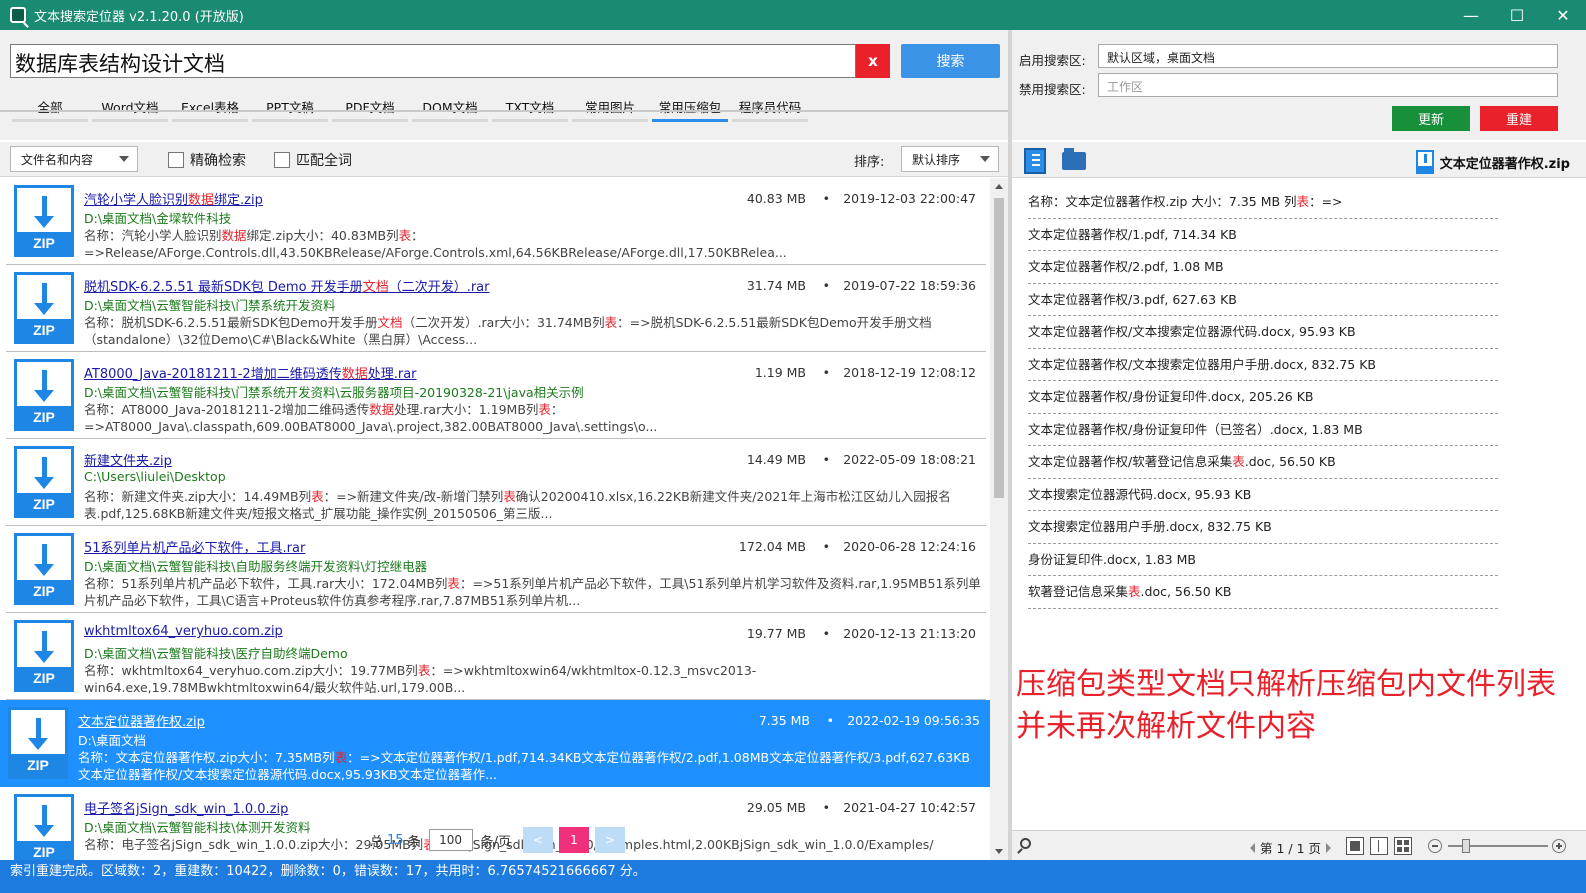 This screenshot has width=1586, height=893. I want to click on text-segment: 文本搜索定位器用户手册.docx, 832.75 KB, so click(1150, 526).